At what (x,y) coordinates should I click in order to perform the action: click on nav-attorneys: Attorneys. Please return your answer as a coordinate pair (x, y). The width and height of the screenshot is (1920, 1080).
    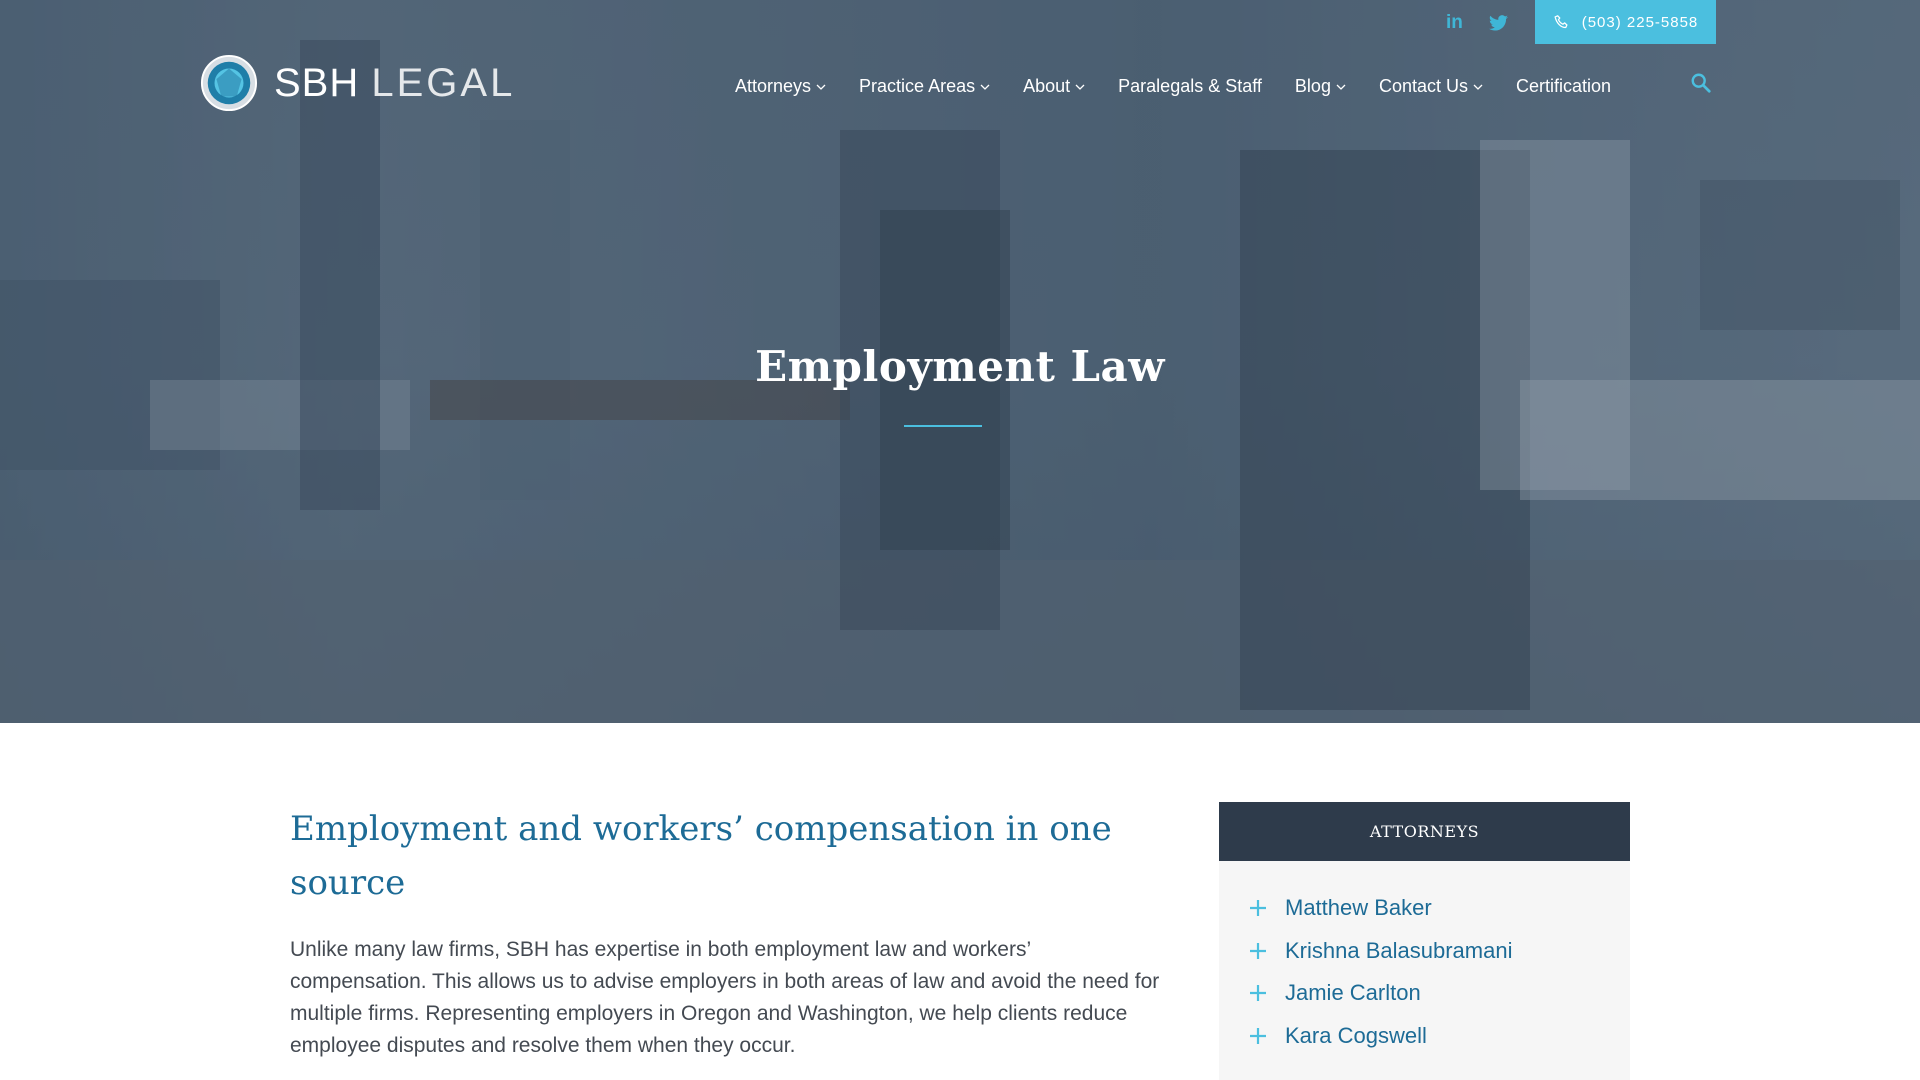
    Looking at the image, I should click on (780, 86).